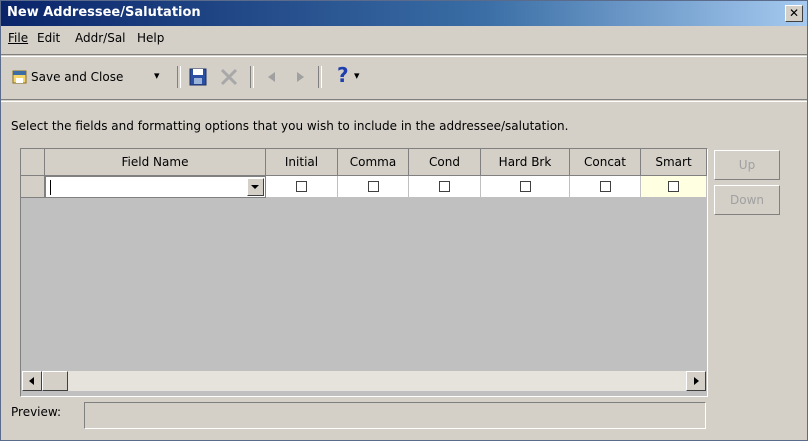 This screenshot has width=808, height=441. What do you see at coordinates (155, 187) in the screenshot?
I see `field-name-dropdown` at bounding box center [155, 187].